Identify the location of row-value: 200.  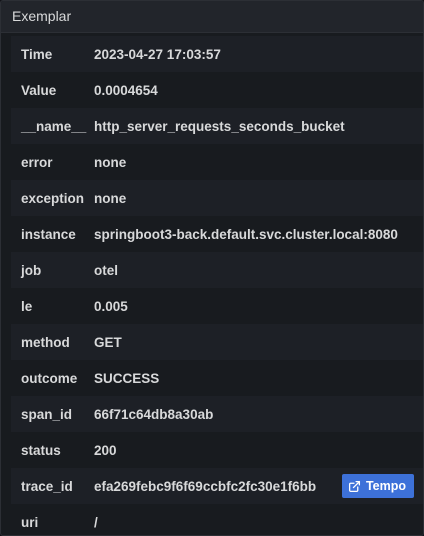
(105, 450).